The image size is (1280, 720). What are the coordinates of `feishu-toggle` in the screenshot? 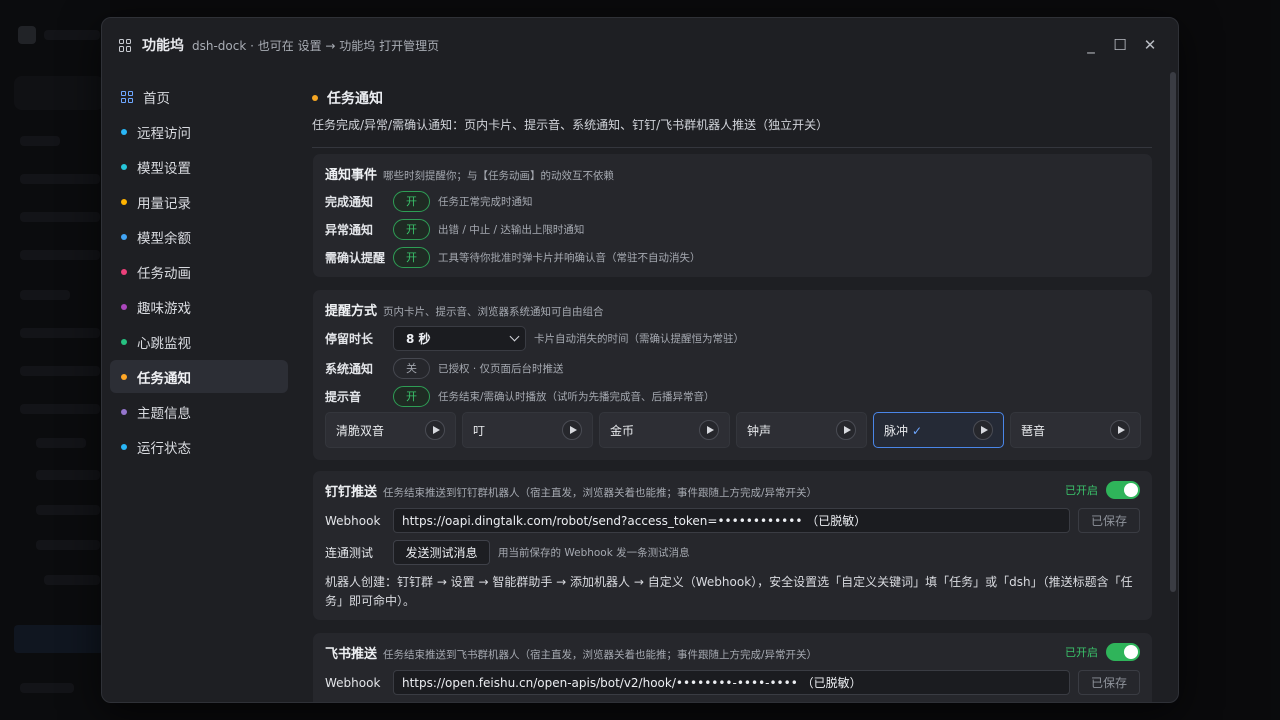 It's located at (1123, 652).